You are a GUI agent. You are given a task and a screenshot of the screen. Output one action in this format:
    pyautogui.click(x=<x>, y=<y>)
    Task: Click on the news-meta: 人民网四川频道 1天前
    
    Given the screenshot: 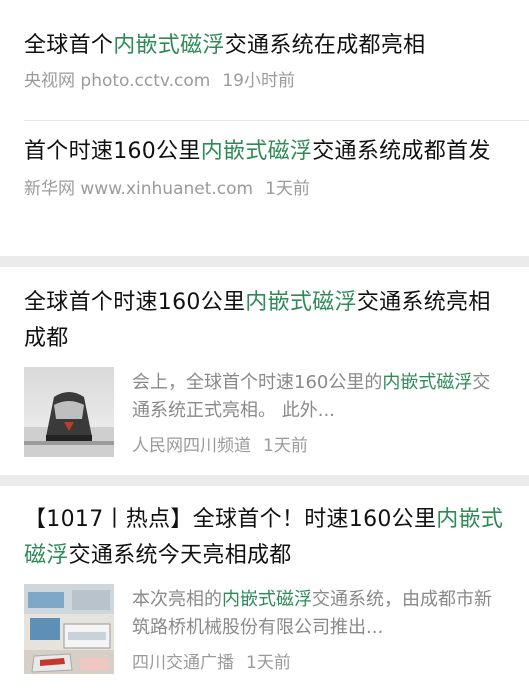 What is the action you would take?
    pyautogui.click(x=318, y=446)
    